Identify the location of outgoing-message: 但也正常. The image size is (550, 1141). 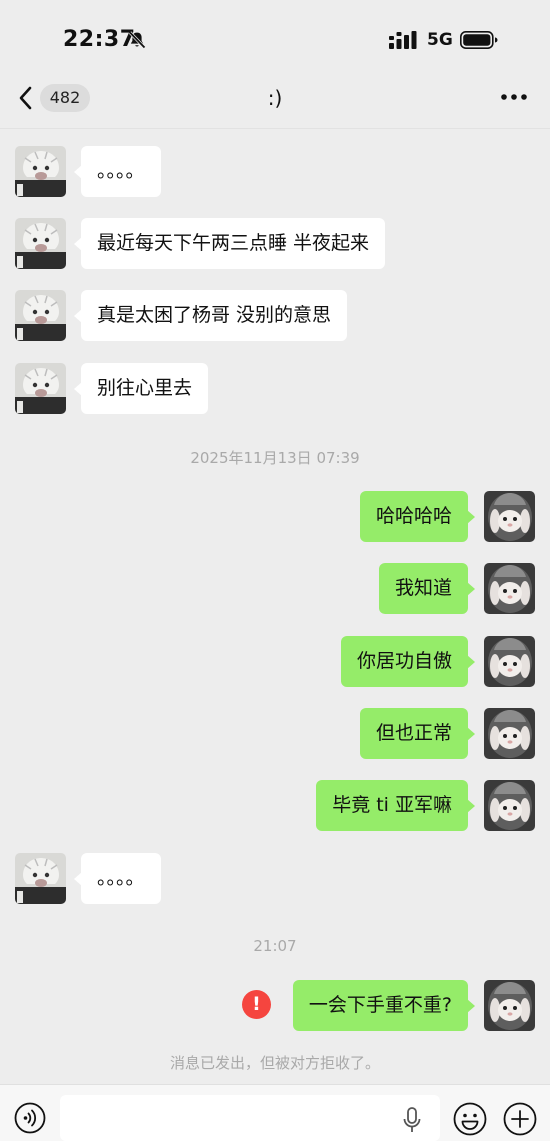
(417, 733).